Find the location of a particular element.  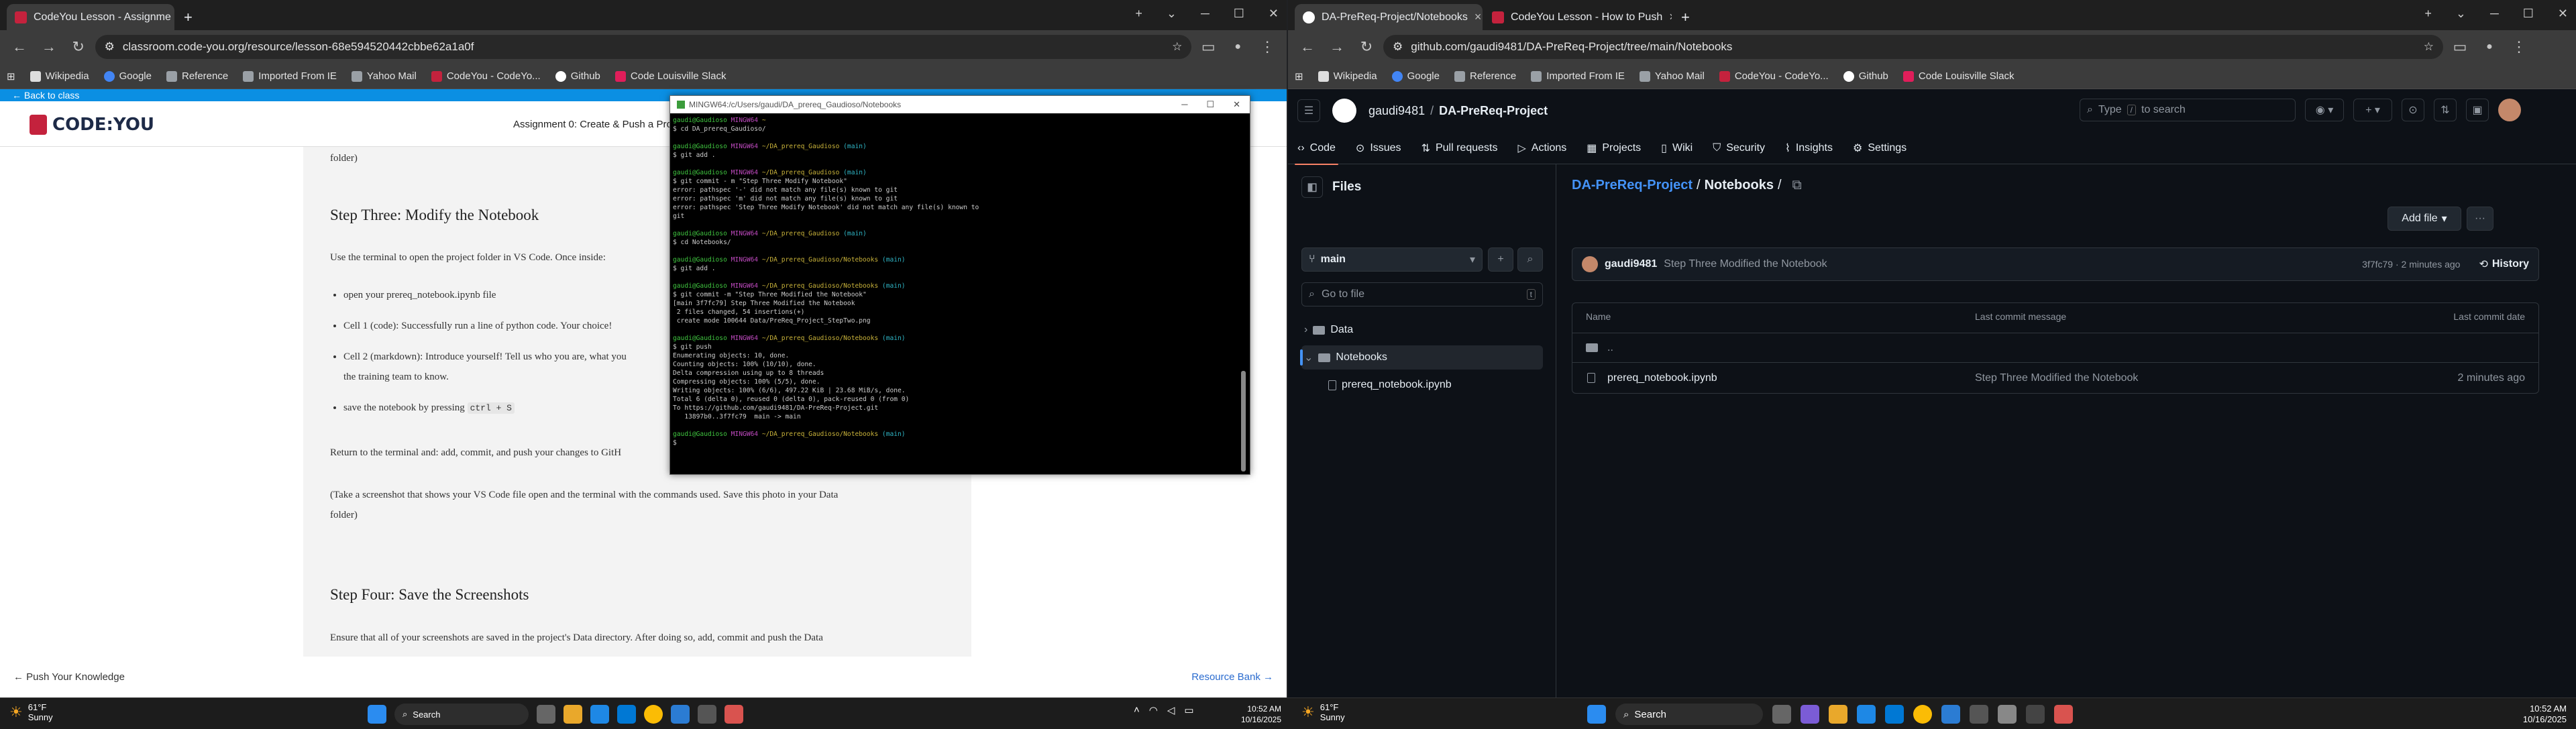

file-commit-message-link: Step Three Modified the Notebook is located at coordinates (2056, 378).